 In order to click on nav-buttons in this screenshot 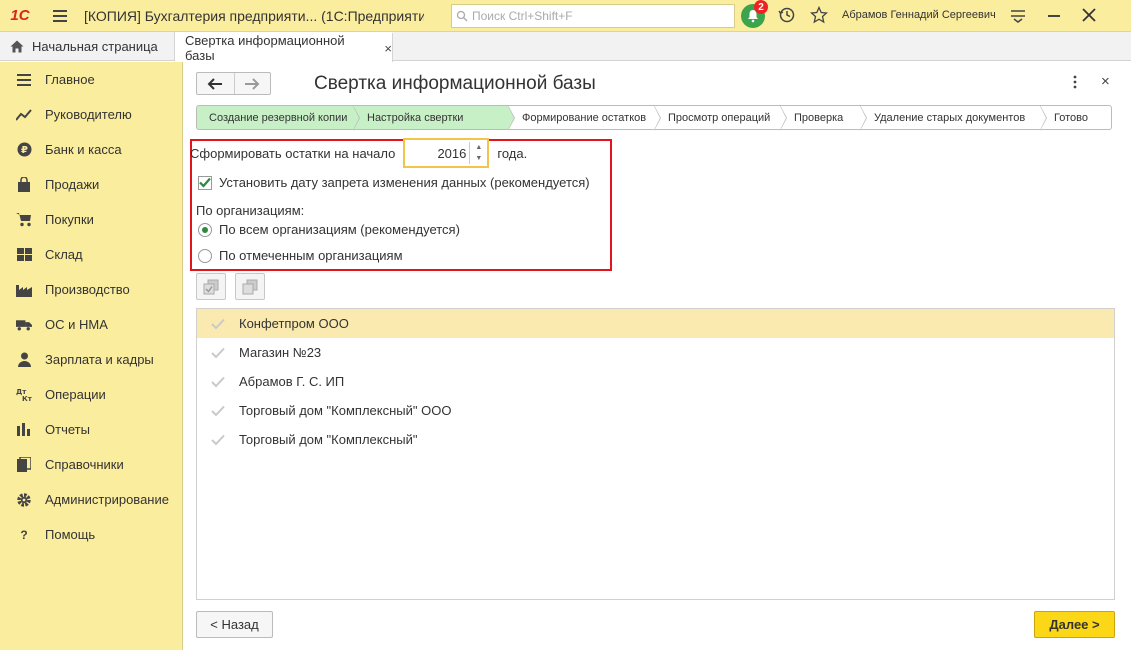, I will do `click(233, 83)`.